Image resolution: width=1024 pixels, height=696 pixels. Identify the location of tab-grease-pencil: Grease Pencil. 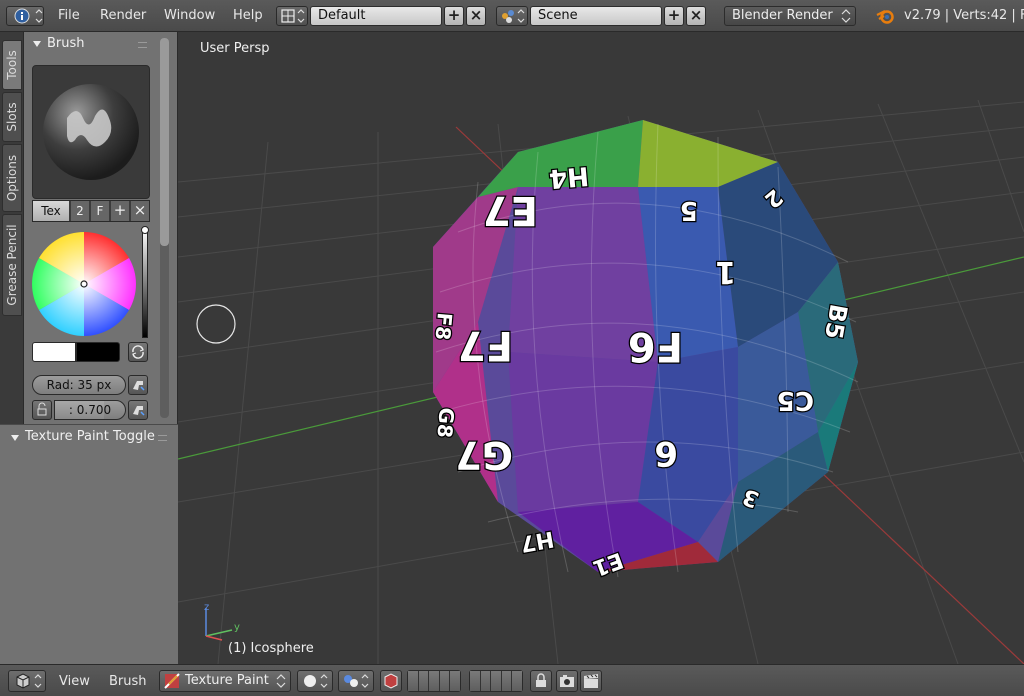
(12, 265).